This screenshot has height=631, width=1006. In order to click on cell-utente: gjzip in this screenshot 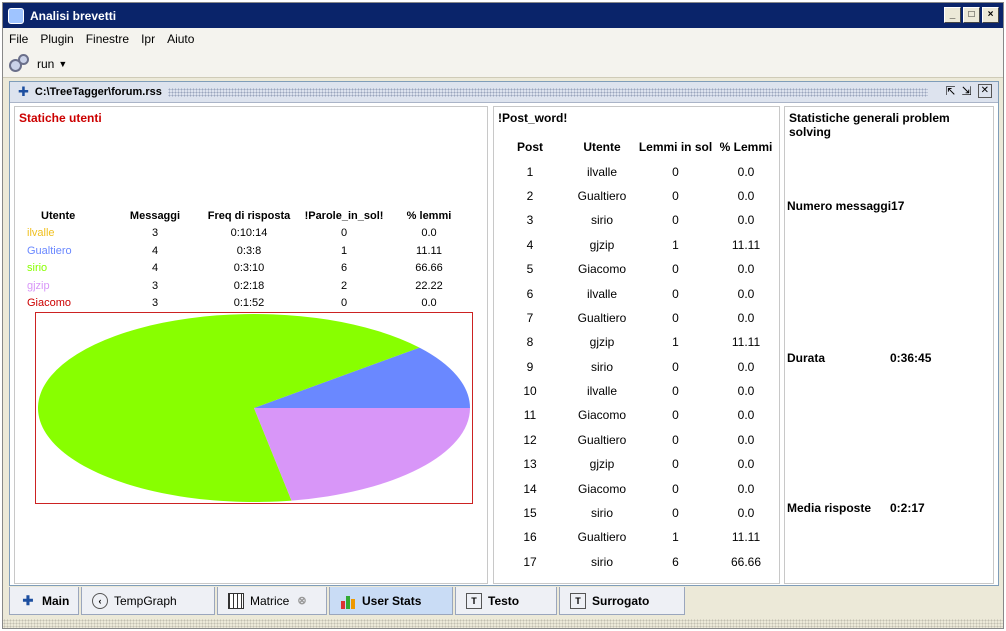, I will do `click(38, 285)`.